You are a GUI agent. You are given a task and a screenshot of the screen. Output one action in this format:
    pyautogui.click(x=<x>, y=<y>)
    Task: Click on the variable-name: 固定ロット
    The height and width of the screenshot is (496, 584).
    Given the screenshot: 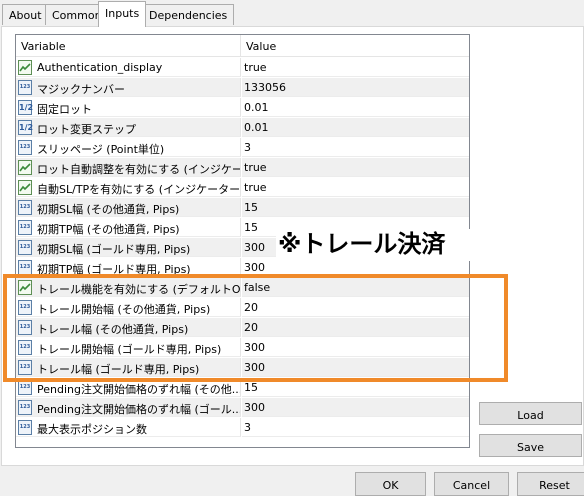 What is the action you would take?
    pyautogui.click(x=64, y=109)
    